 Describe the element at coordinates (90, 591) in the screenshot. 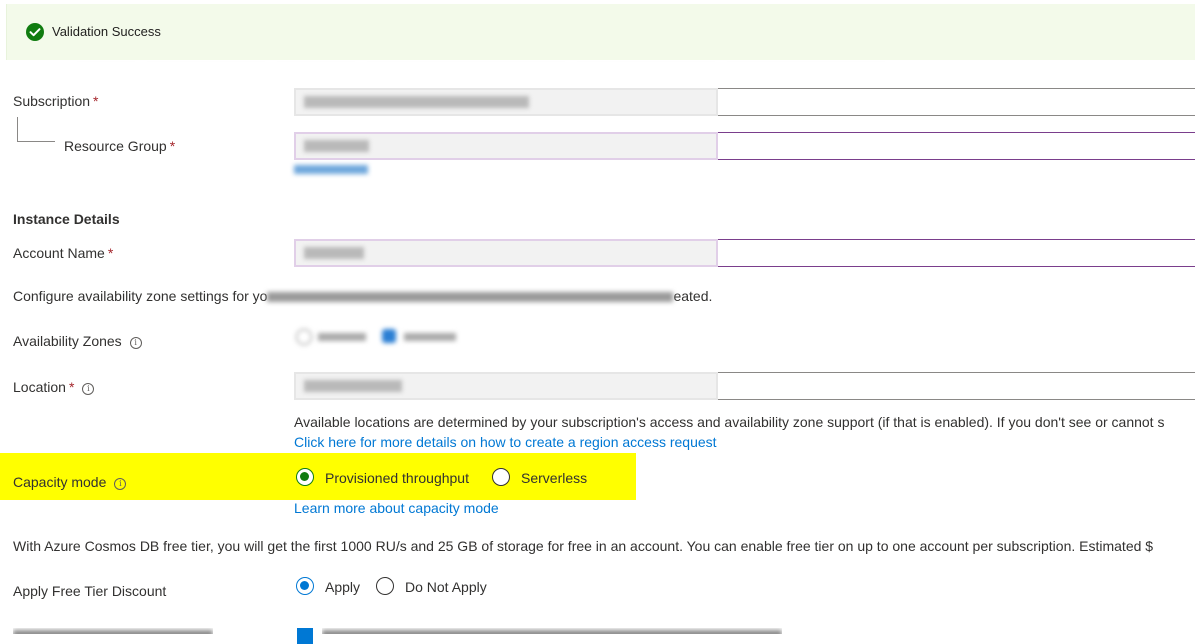

I see `free-tier-label: Apply Free Tier Discount` at that location.